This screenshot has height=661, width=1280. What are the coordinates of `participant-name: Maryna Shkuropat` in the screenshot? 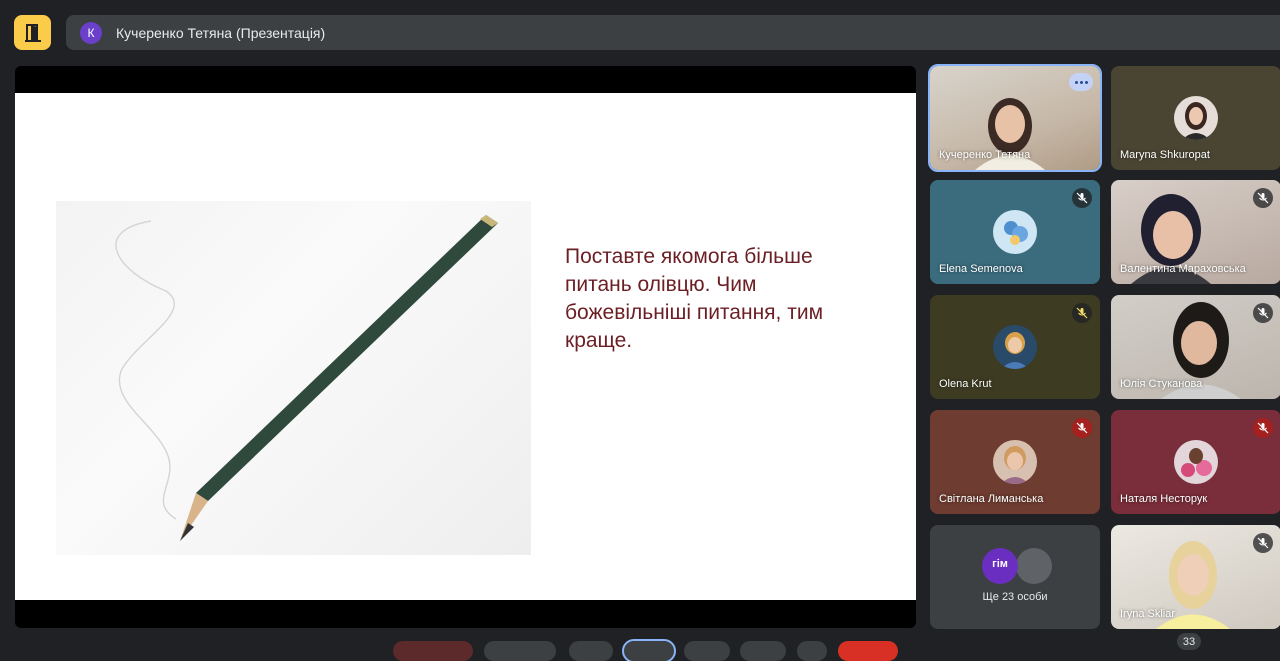 It's located at (1165, 155).